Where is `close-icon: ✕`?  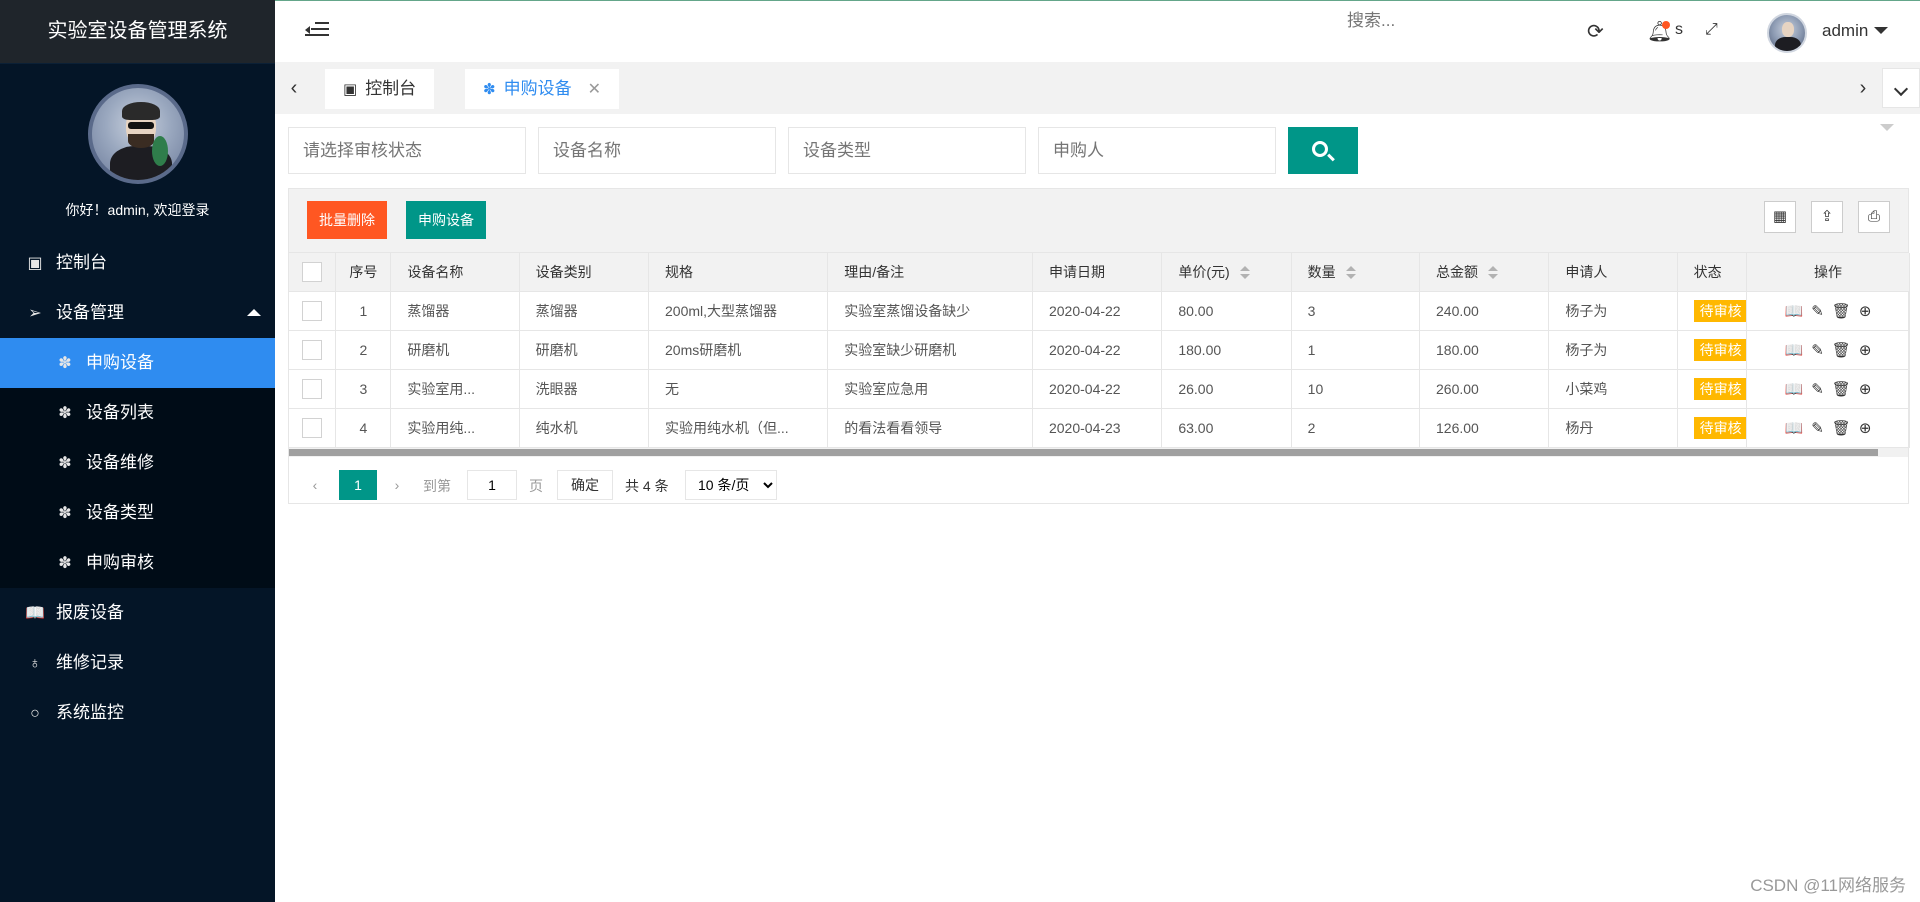 close-icon: ✕ is located at coordinates (594, 89).